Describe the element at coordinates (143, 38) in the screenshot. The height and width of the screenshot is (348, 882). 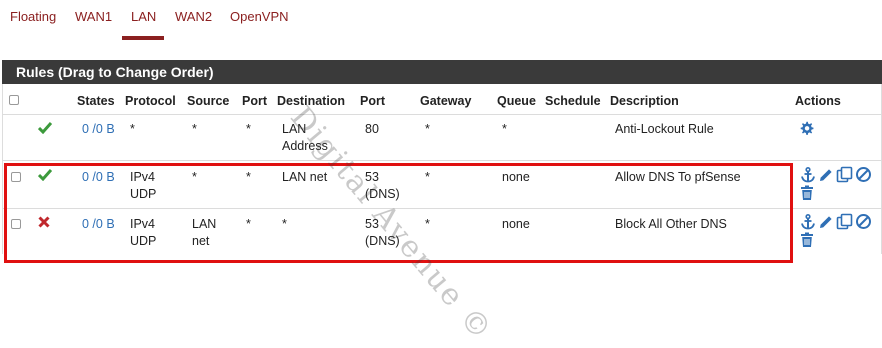
I see `active-tab-indicator` at that location.